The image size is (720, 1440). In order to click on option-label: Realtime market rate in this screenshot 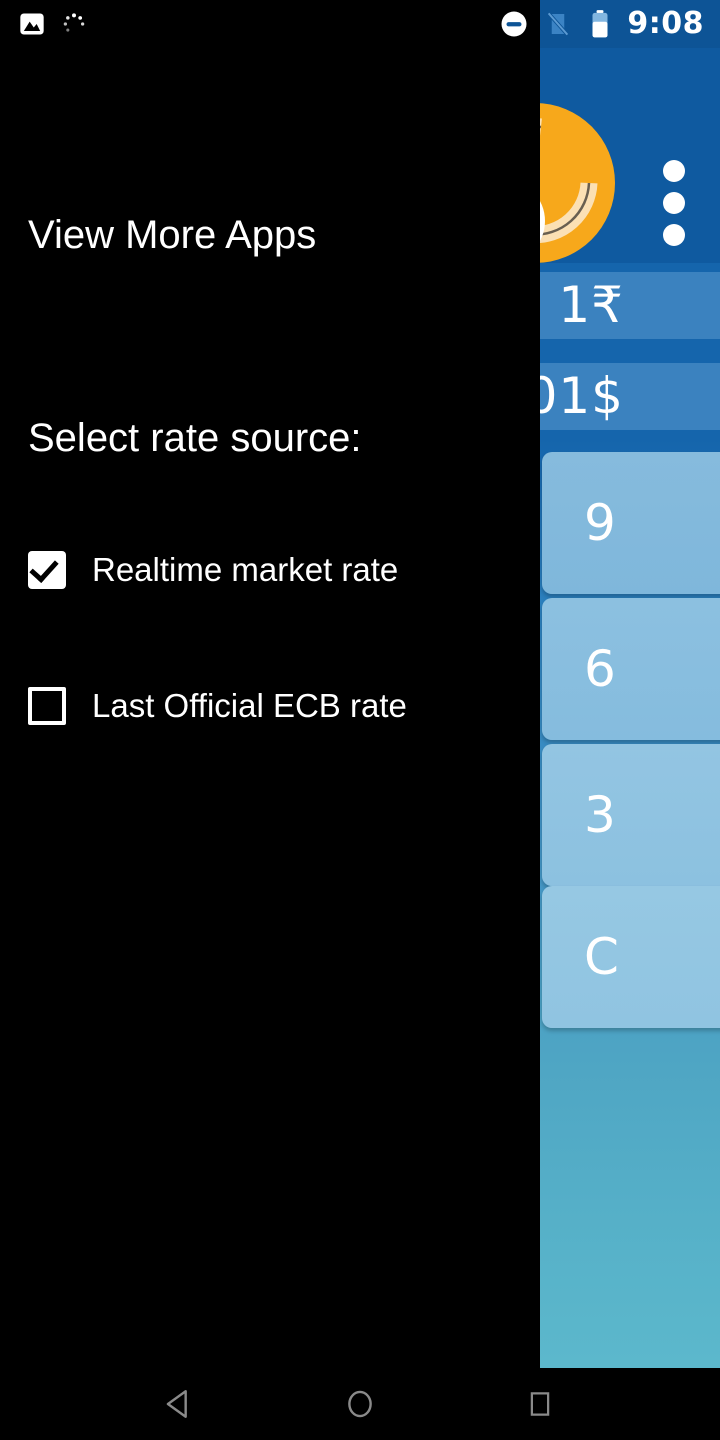, I will do `click(245, 569)`.